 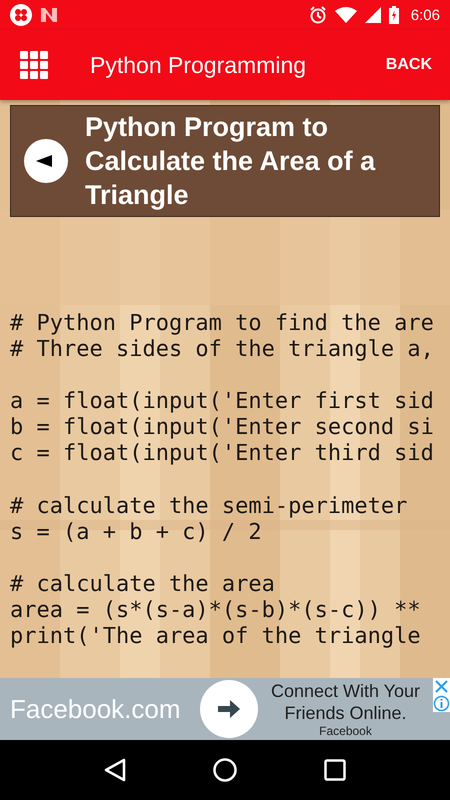 What do you see at coordinates (216, 637) in the screenshot?
I see `code-line: print('The area of the triangle` at bounding box center [216, 637].